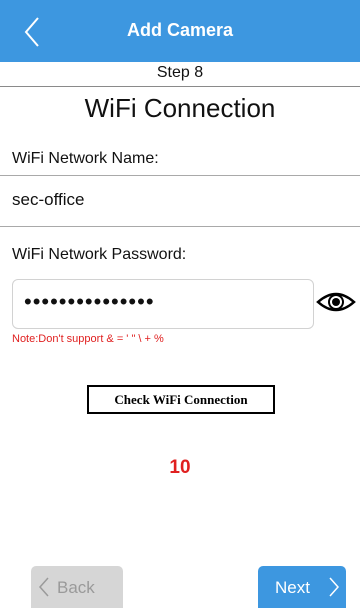 The height and width of the screenshot is (608, 360). Describe the element at coordinates (85, 158) in the screenshot. I see `ssid-label: WiFi Network Name:` at that location.